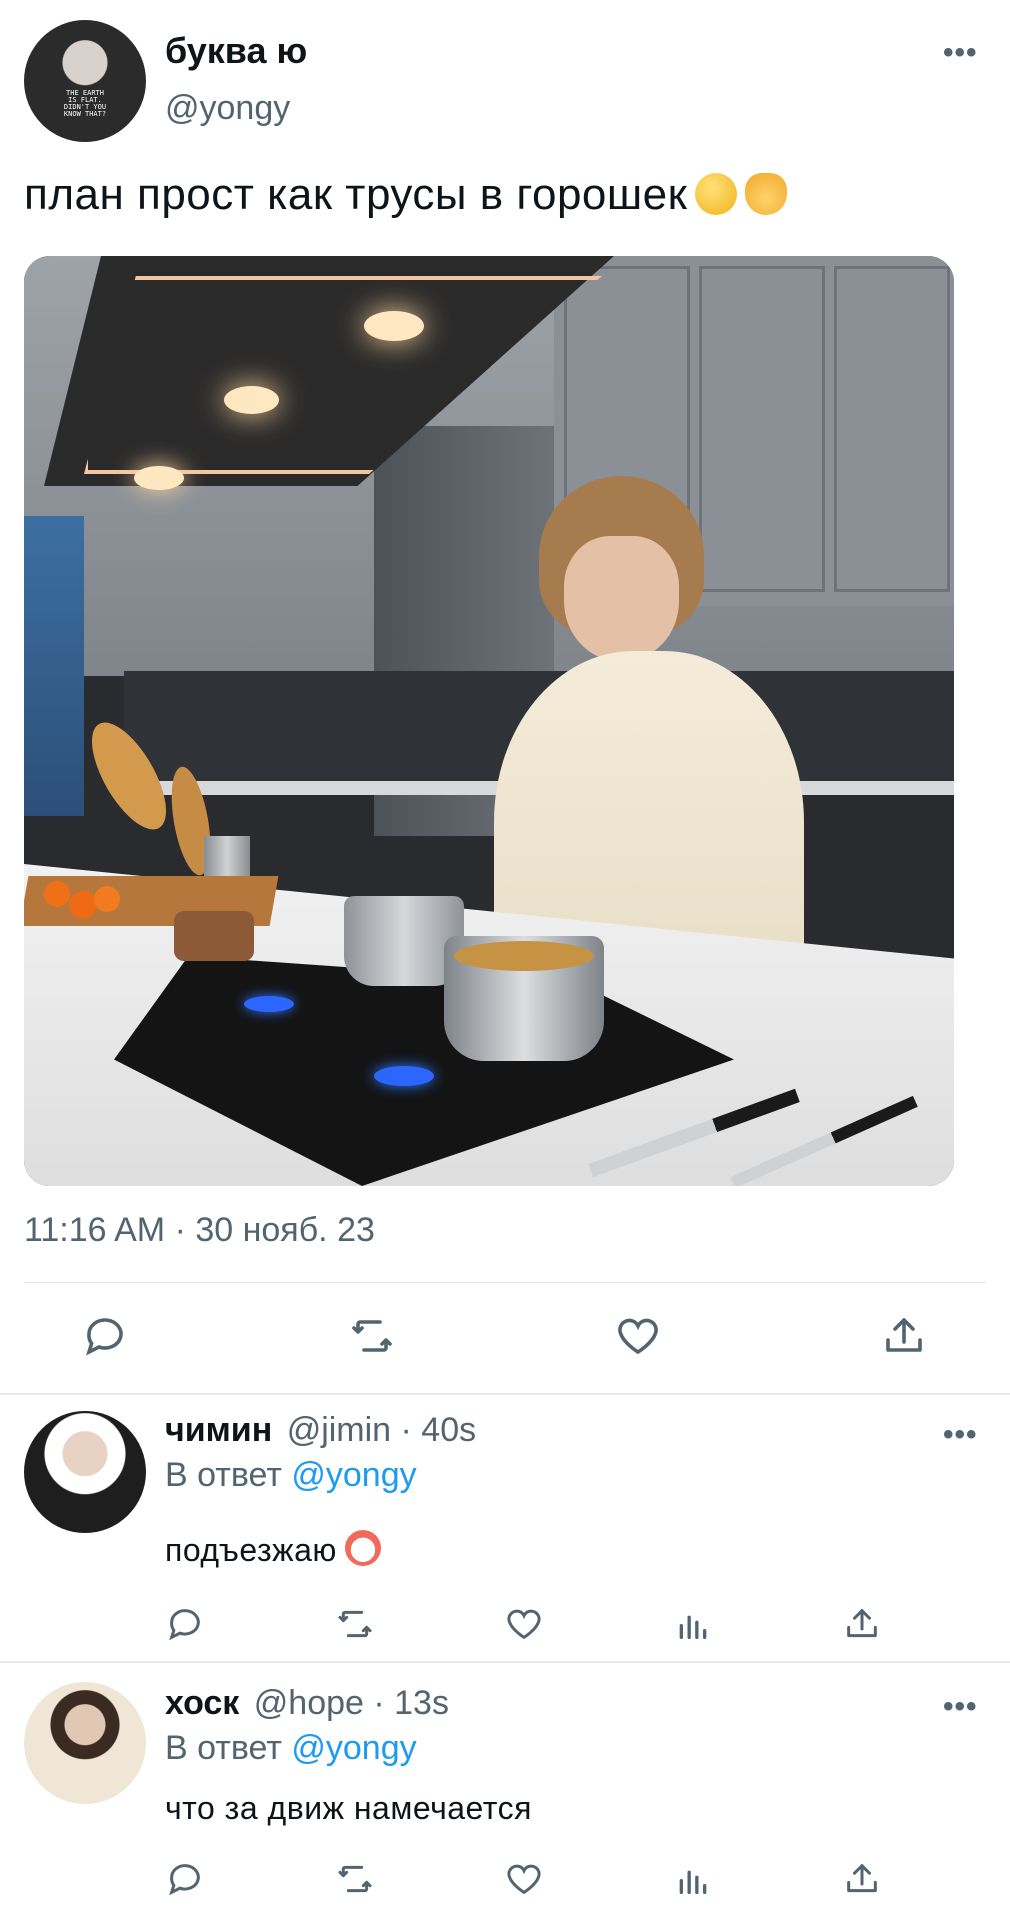 The image size is (1010, 1920). I want to click on raised-eyebrow-emoji-icon, so click(716, 194).